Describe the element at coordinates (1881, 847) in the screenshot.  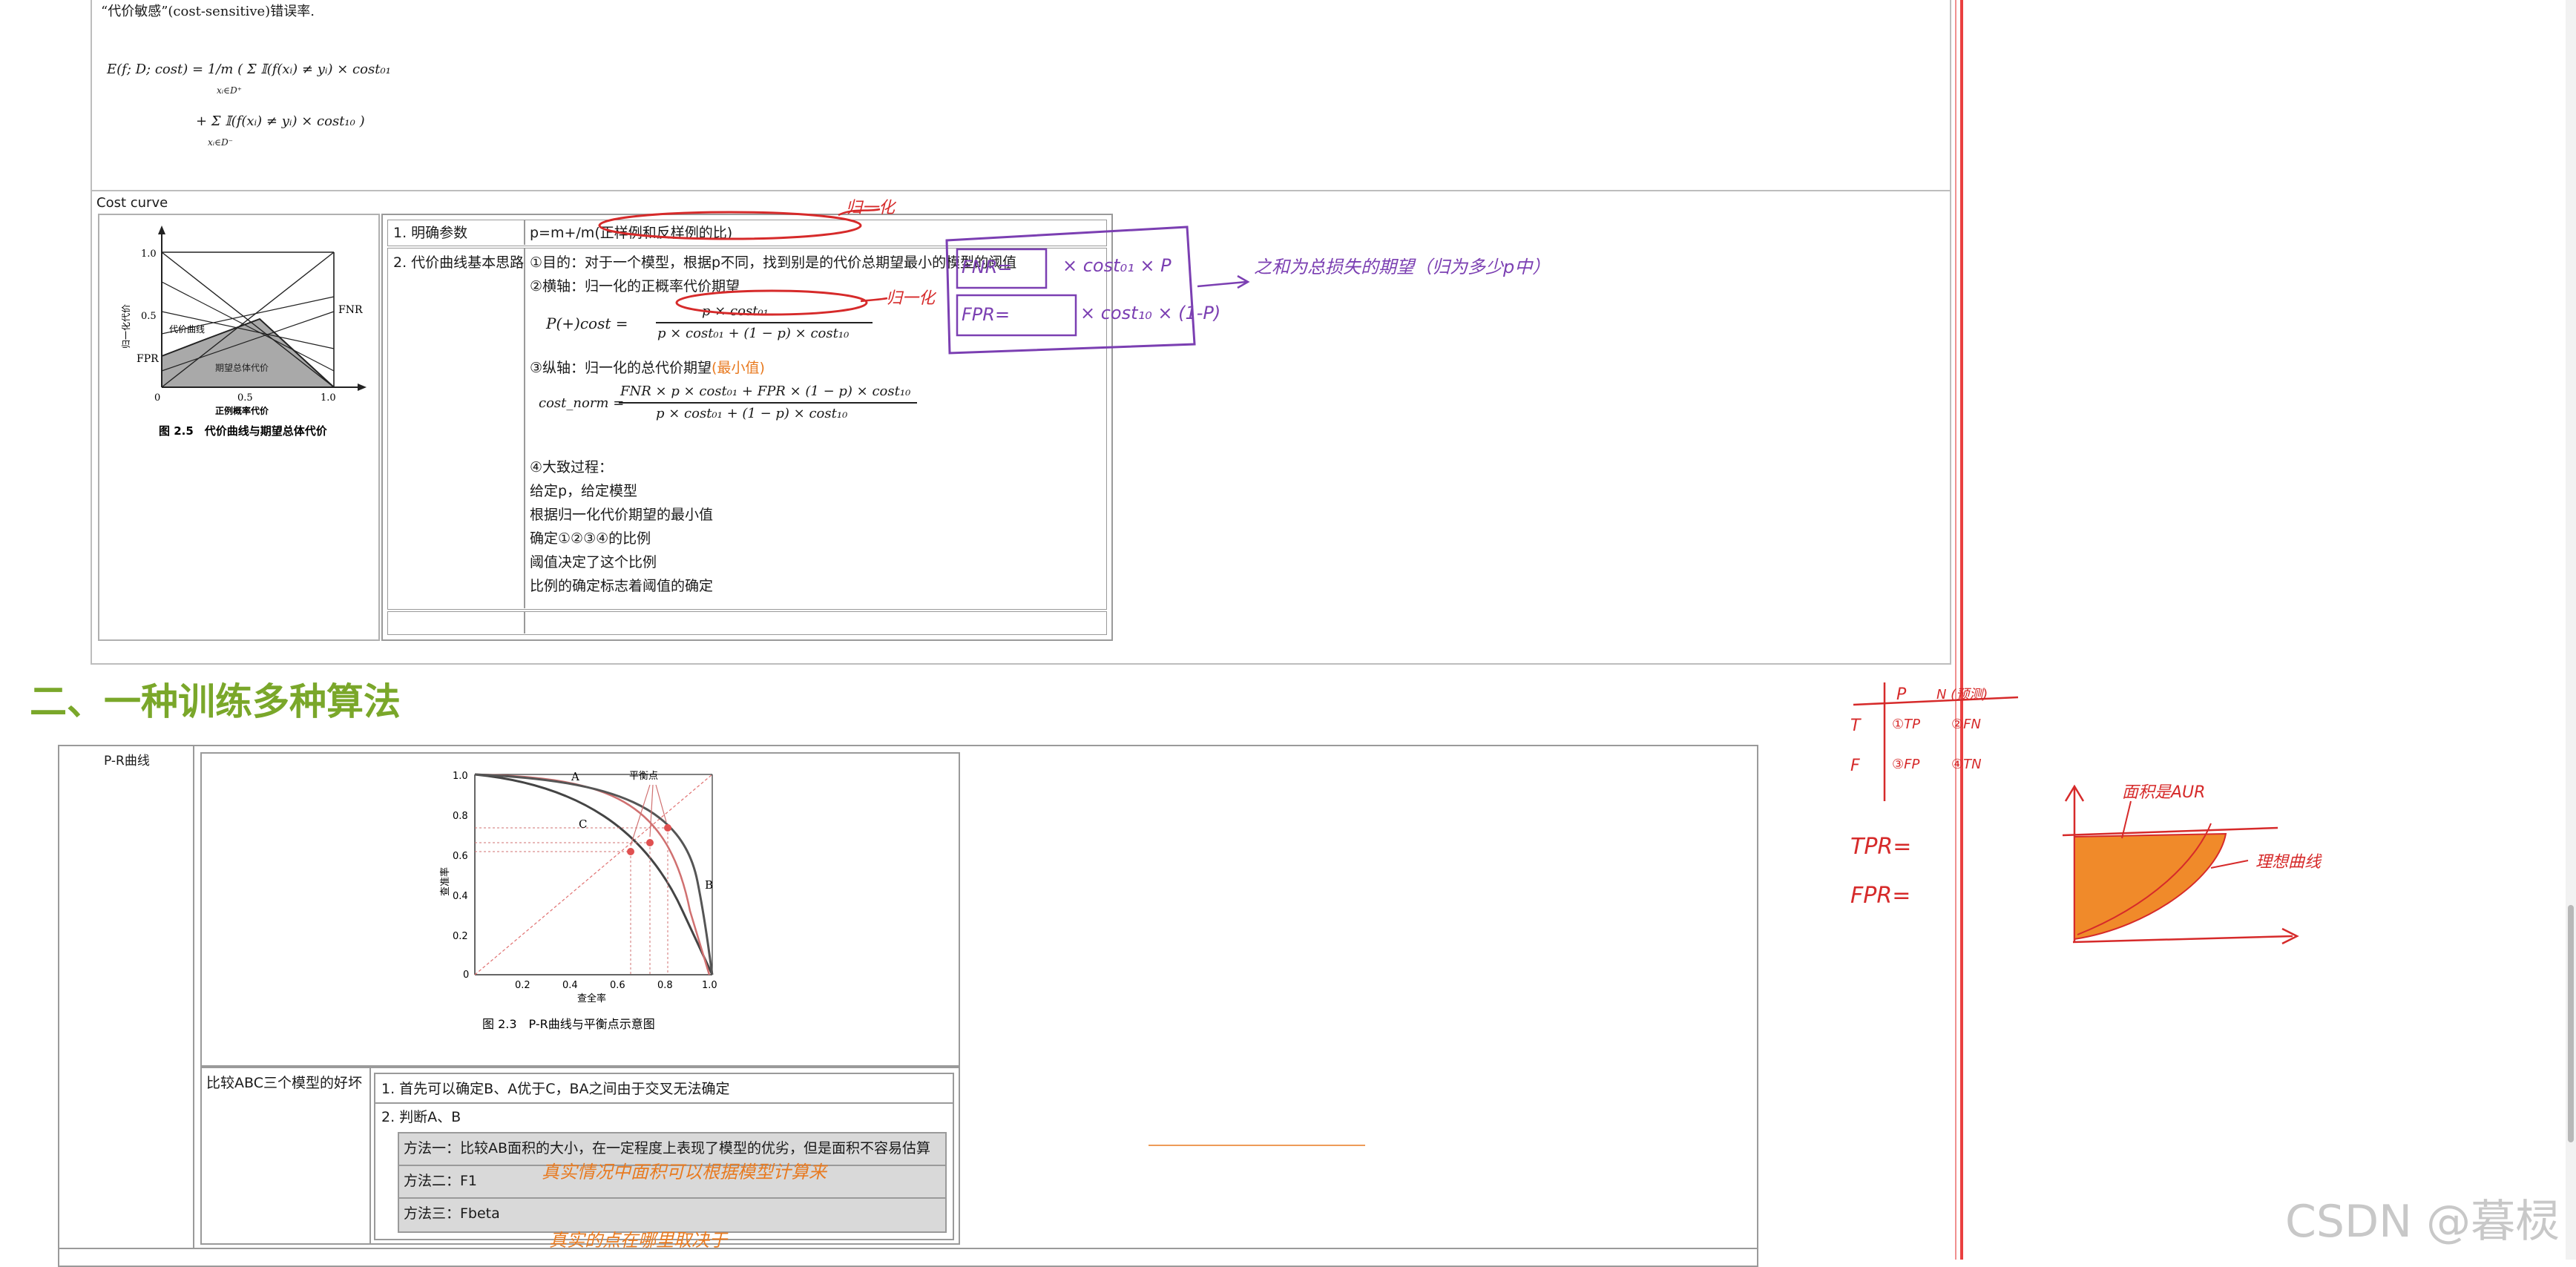
I see `right-tpr: TPR=` at that location.